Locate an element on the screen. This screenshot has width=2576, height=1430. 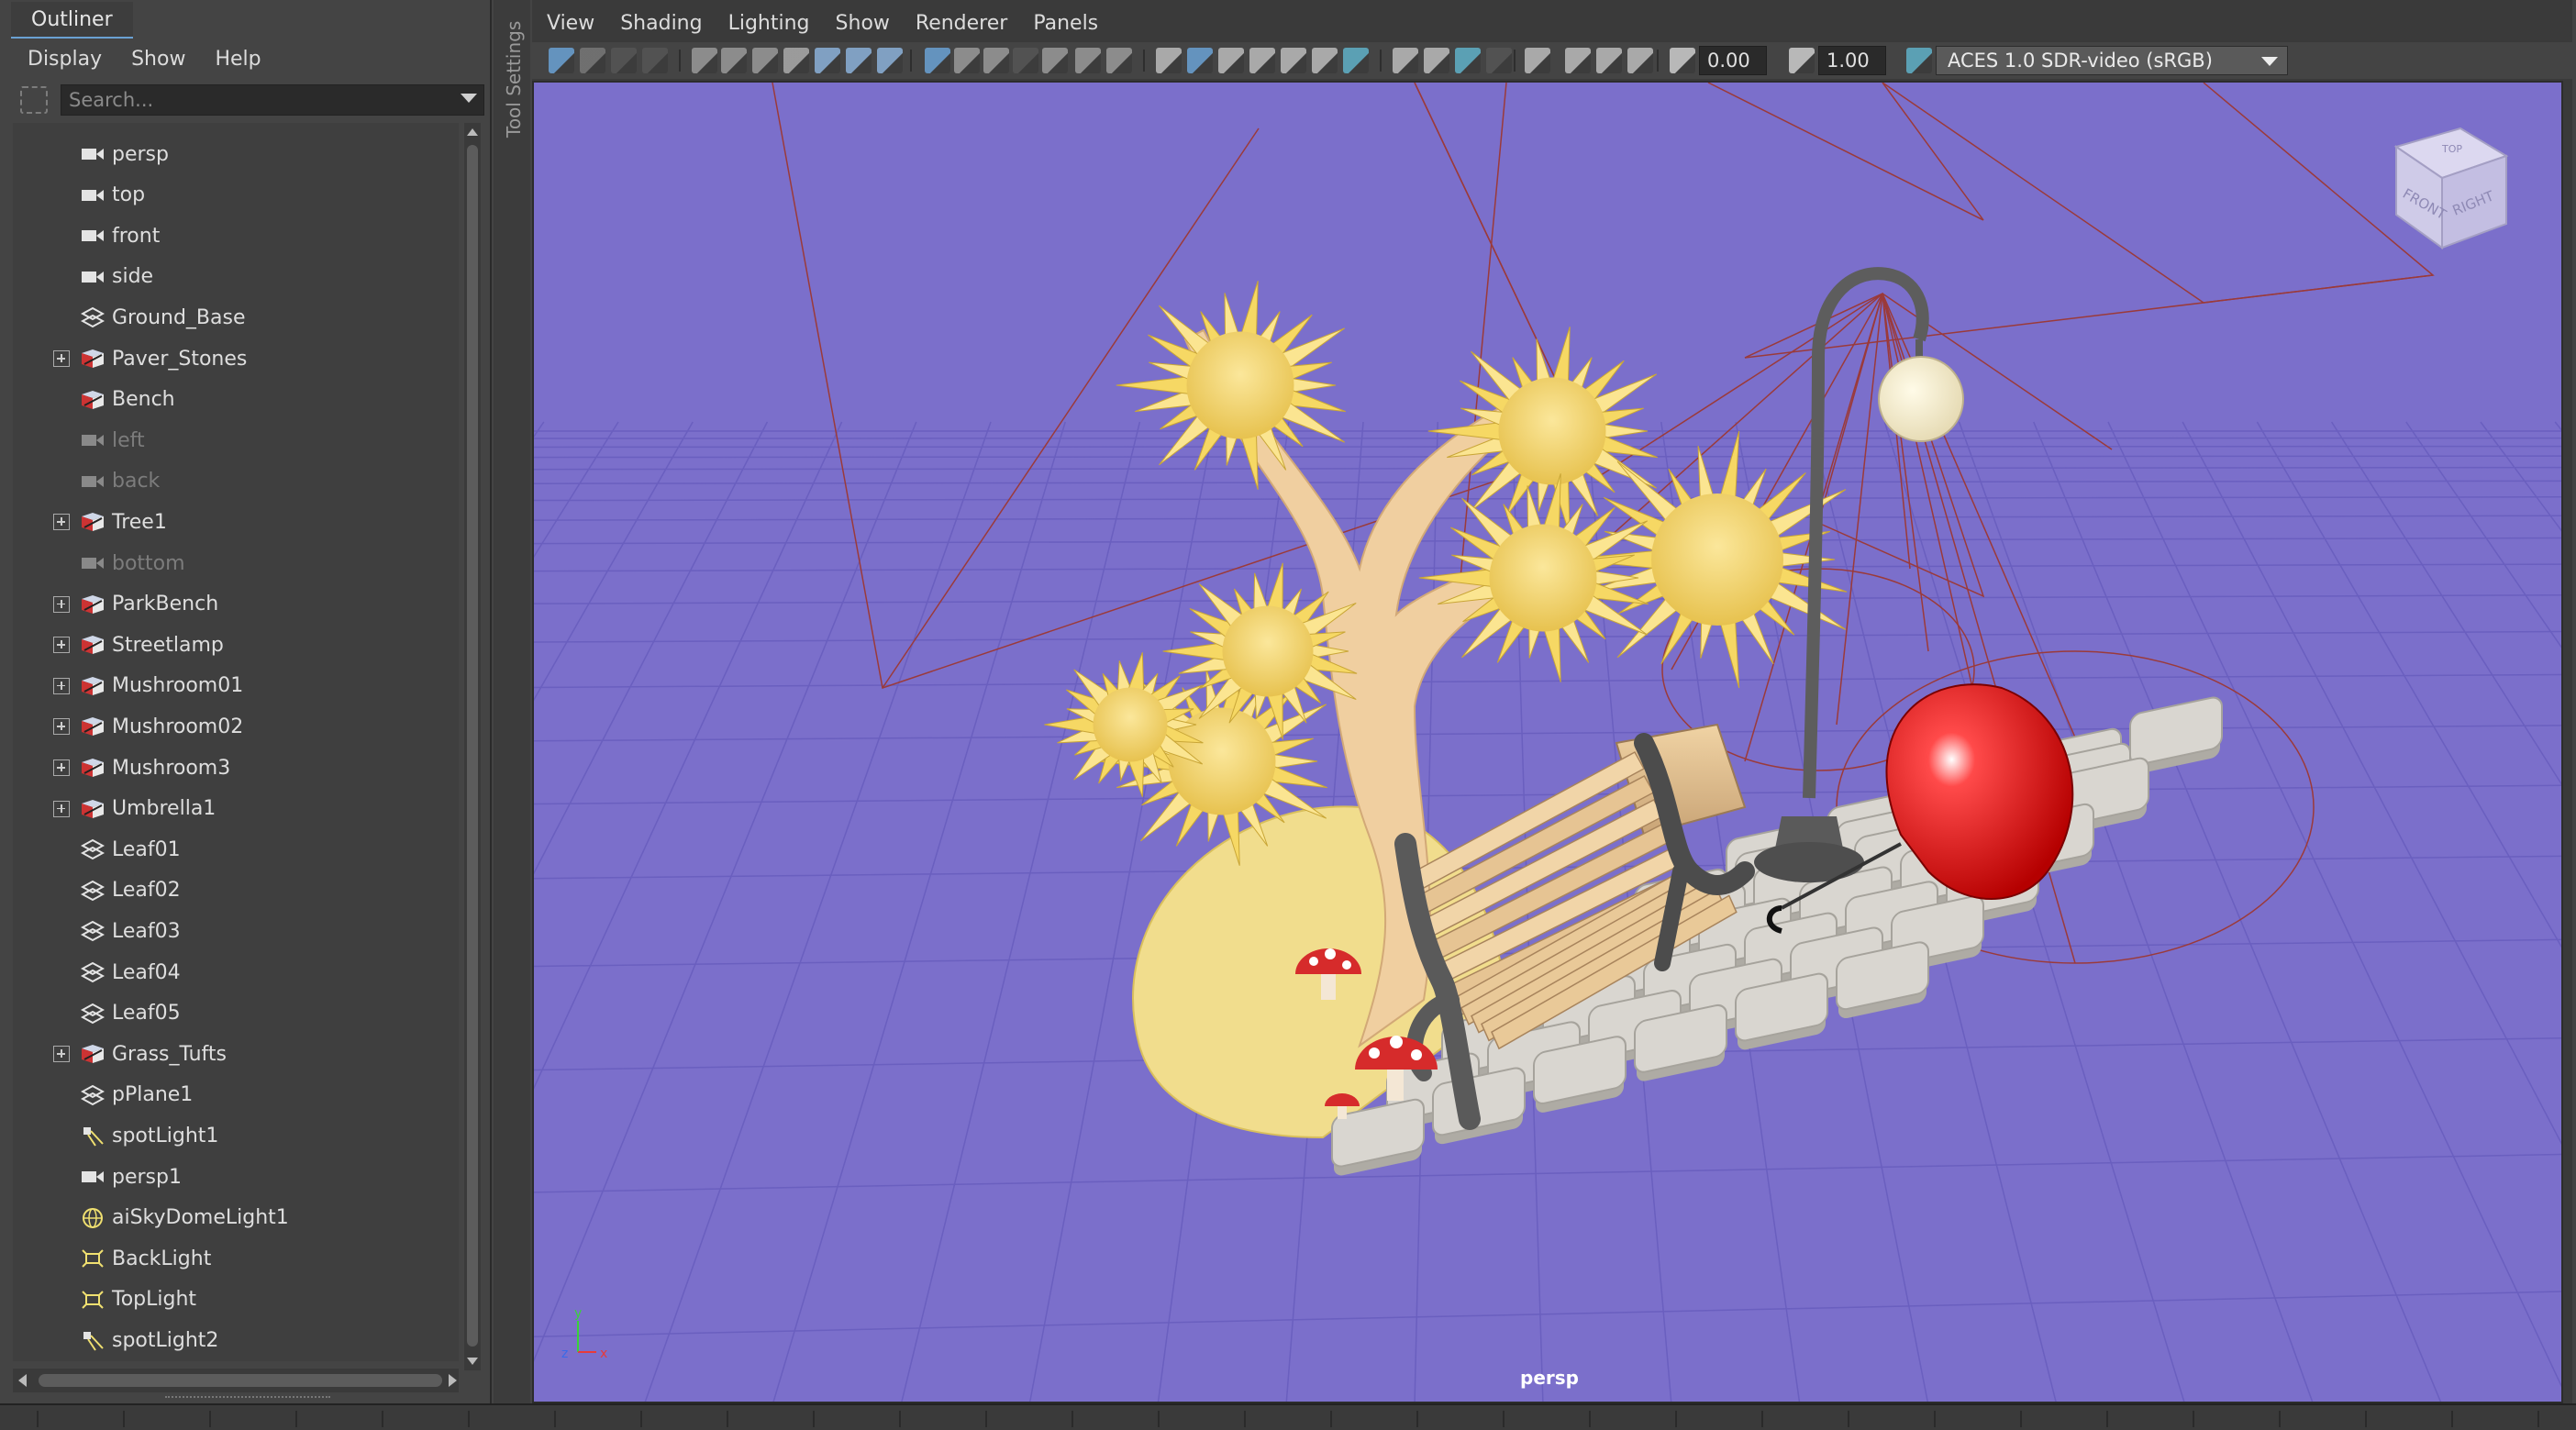
xray-icon is located at coordinates (1405, 60).